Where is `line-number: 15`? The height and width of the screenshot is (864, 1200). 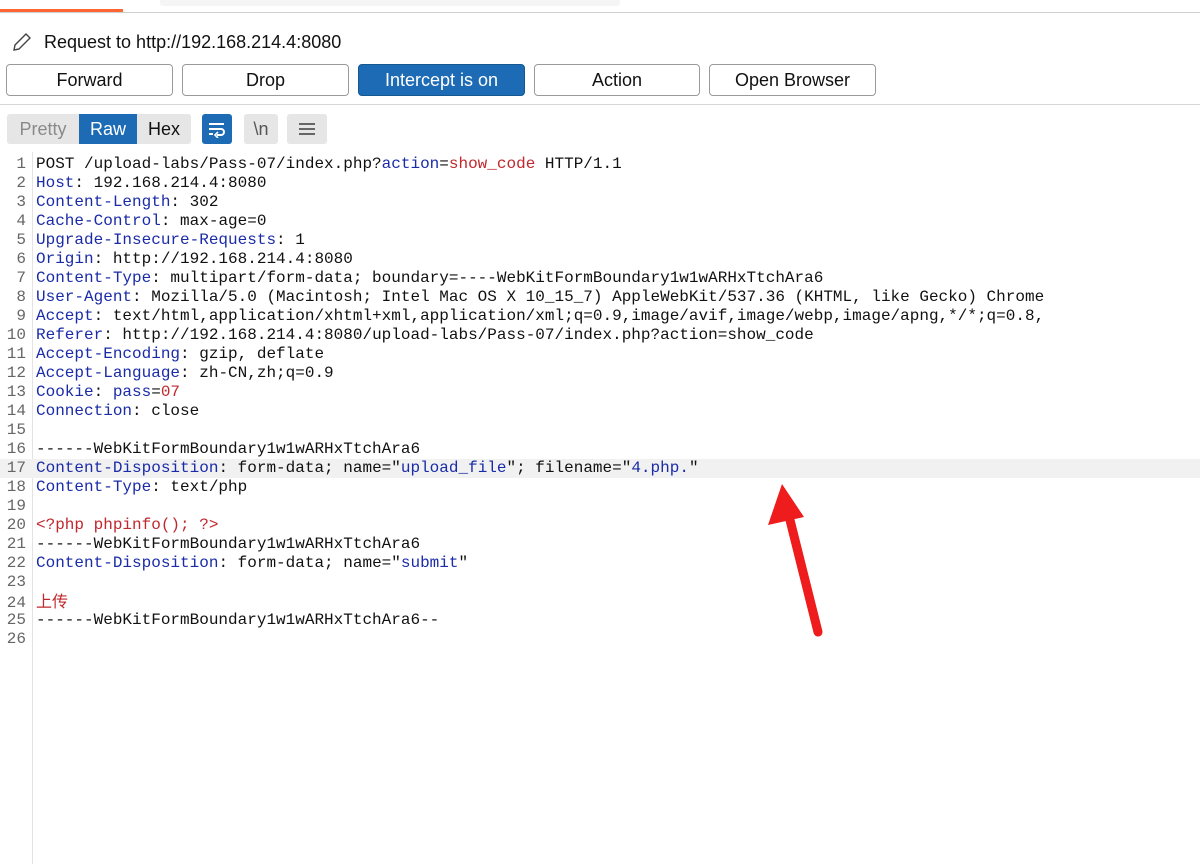
line-number: 15 is located at coordinates (16, 430).